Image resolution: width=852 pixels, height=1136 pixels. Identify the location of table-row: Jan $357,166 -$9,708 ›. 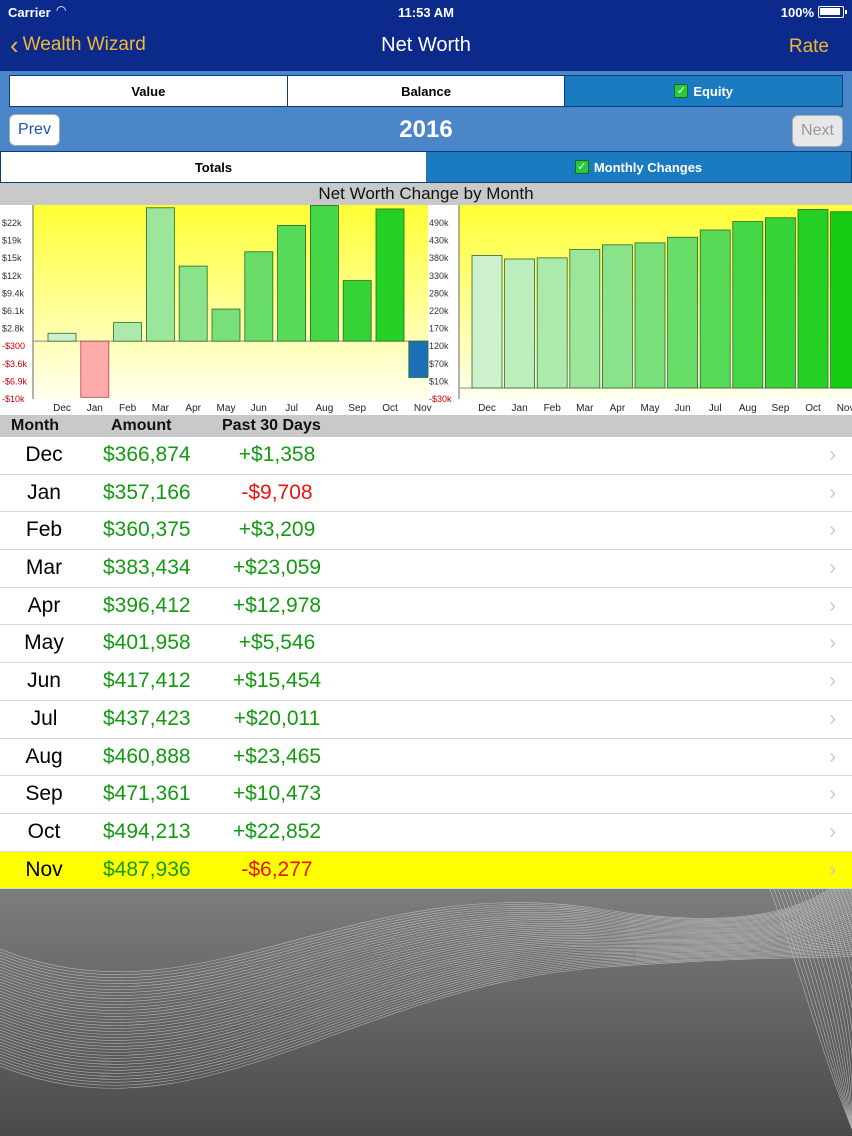
(426, 493).